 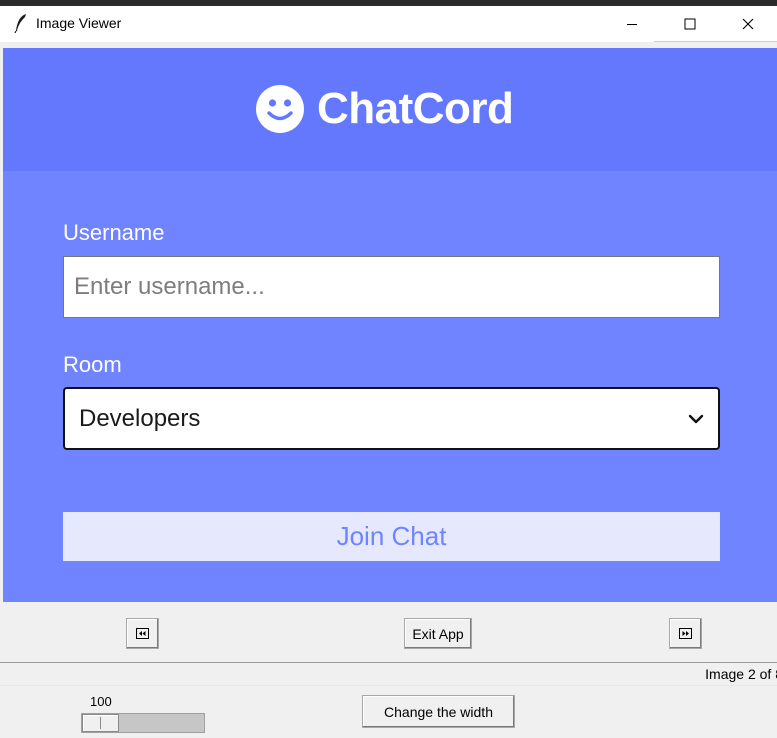 What do you see at coordinates (438, 711) in the screenshot?
I see `change-width-button: Change the width` at bounding box center [438, 711].